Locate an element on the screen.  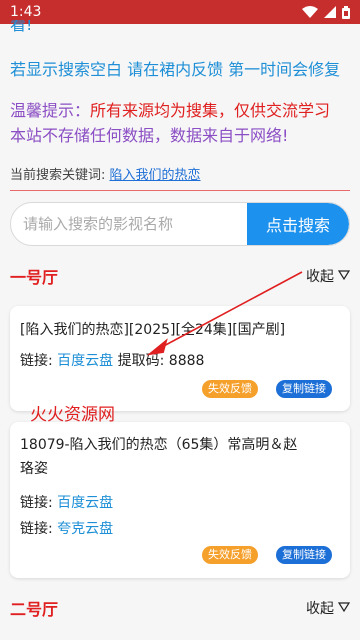
search-box: 点击搜索 is located at coordinates (180, 224).